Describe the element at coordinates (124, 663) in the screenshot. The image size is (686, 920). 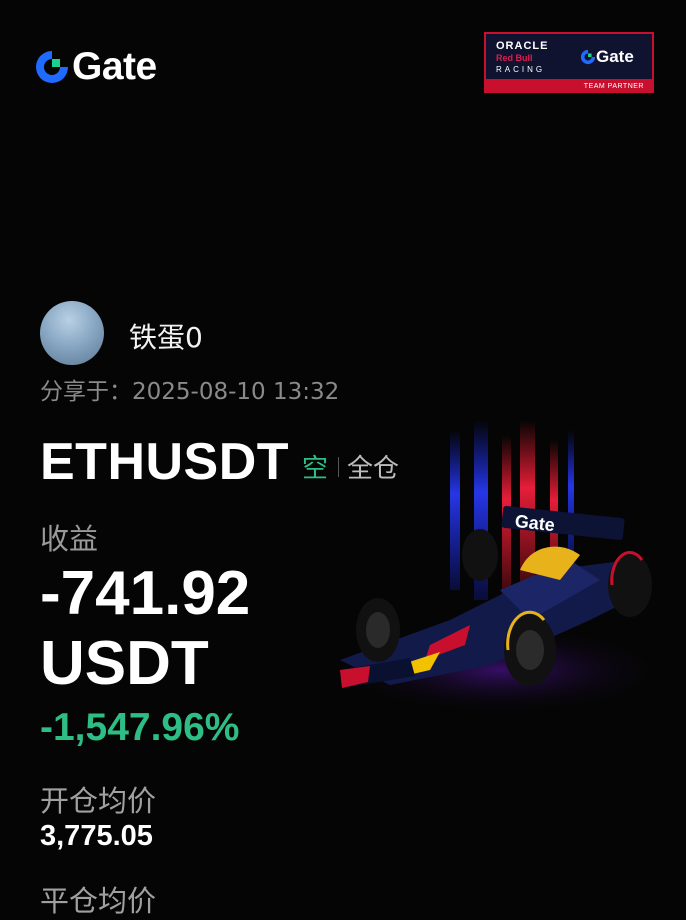
I see `pnl-unit: USDT` at that location.